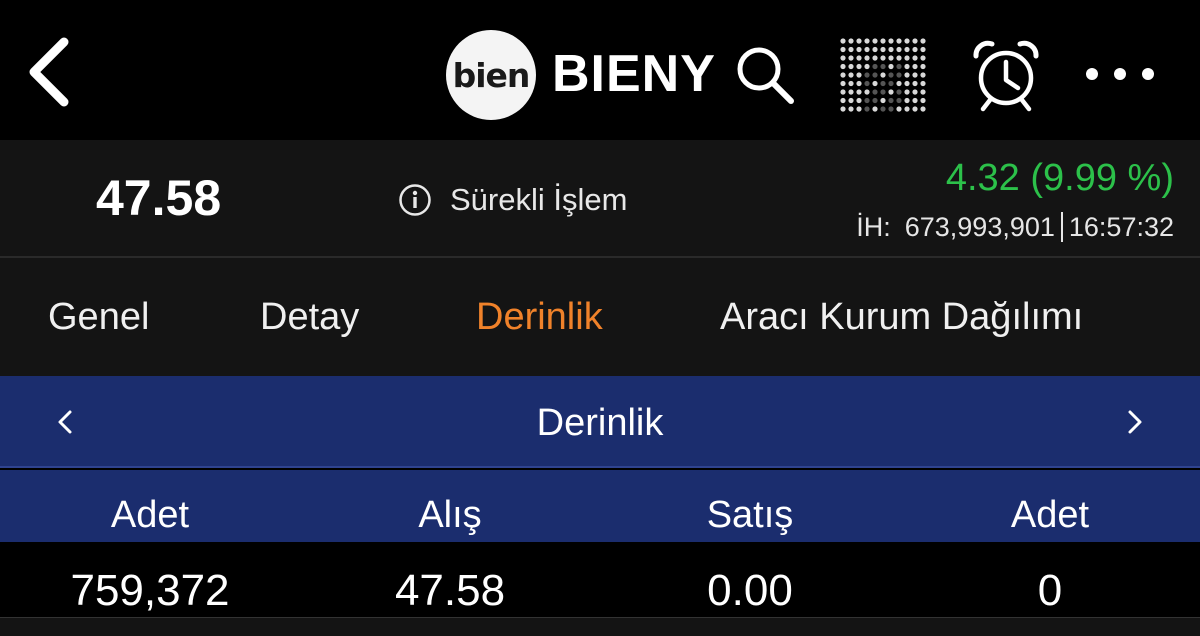 The image size is (1200, 636). What do you see at coordinates (98, 317) in the screenshot?
I see `tab-genel: Genel` at bounding box center [98, 317].